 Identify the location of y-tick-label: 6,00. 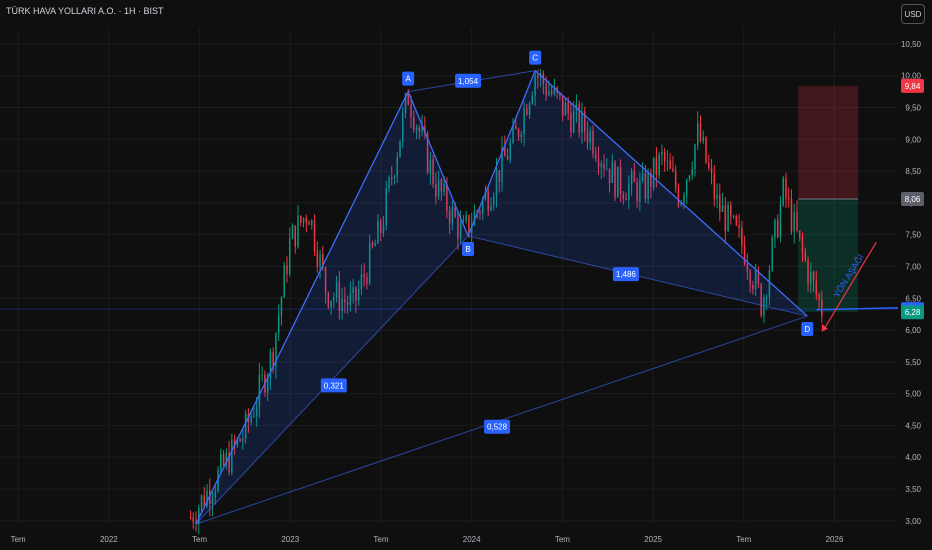
(913, 330).